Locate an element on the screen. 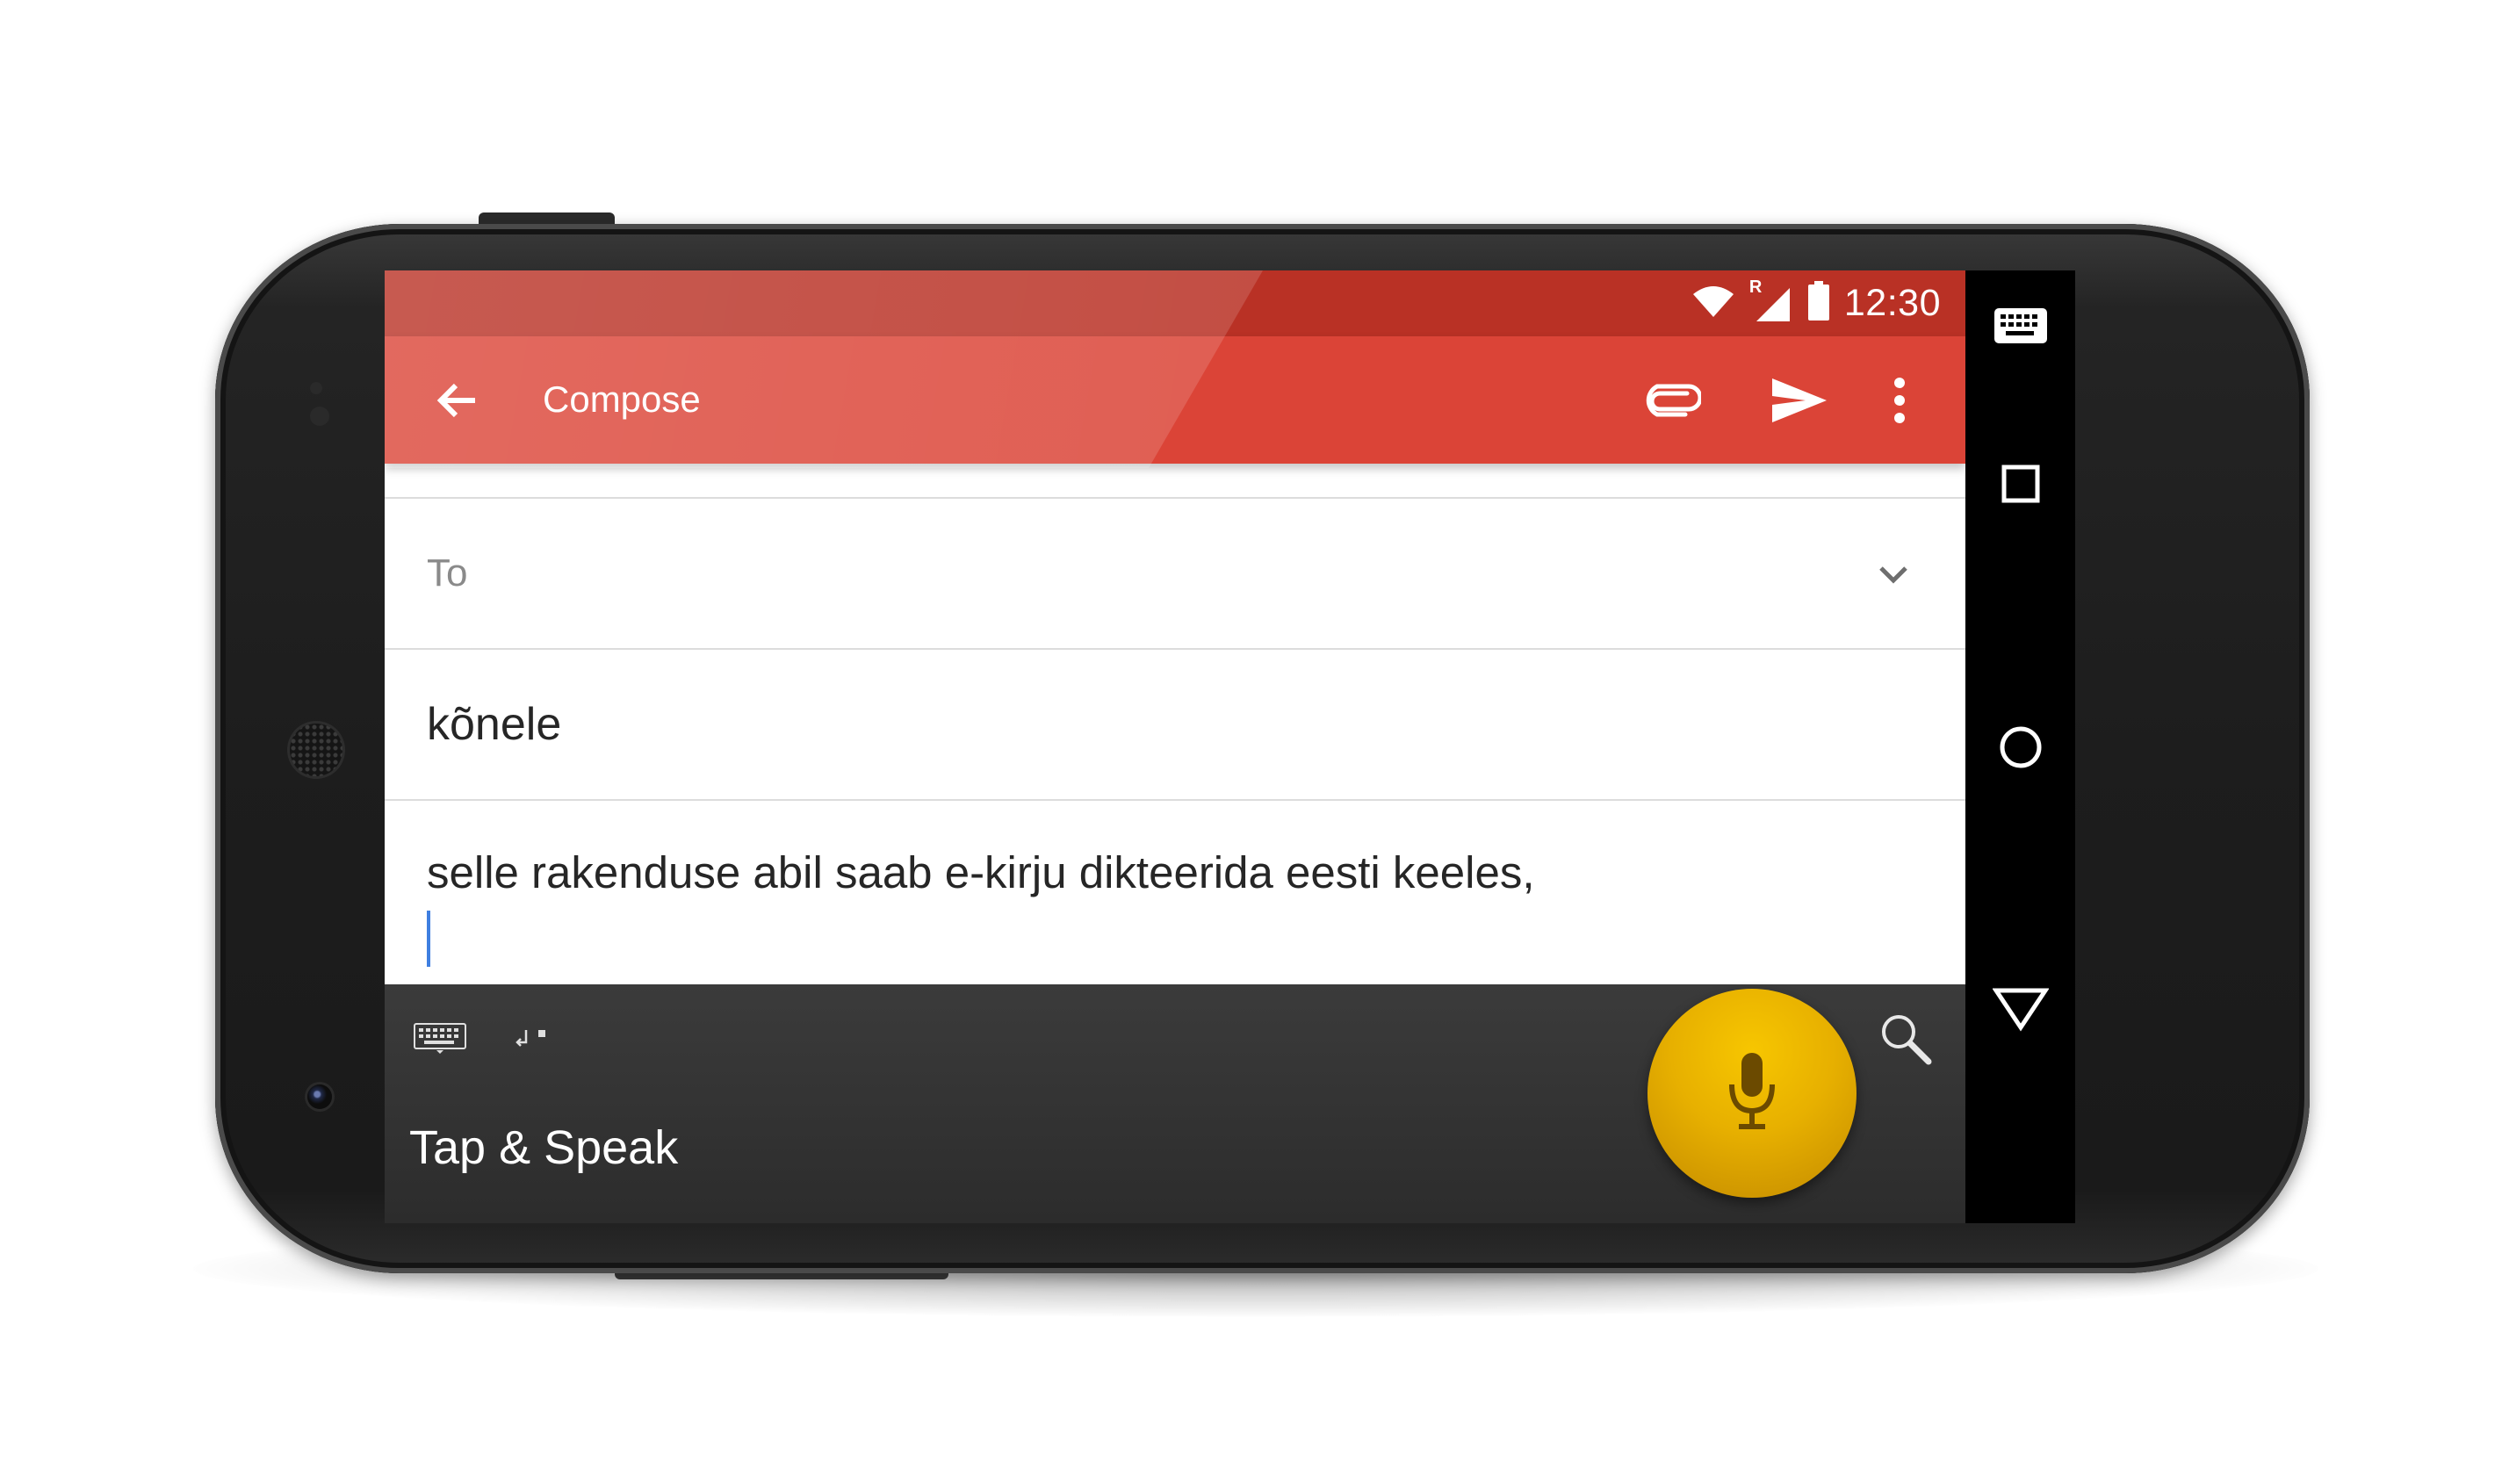 The image size is (2509, 1484). arrow-back-icon is located at coordinates (455, 400).